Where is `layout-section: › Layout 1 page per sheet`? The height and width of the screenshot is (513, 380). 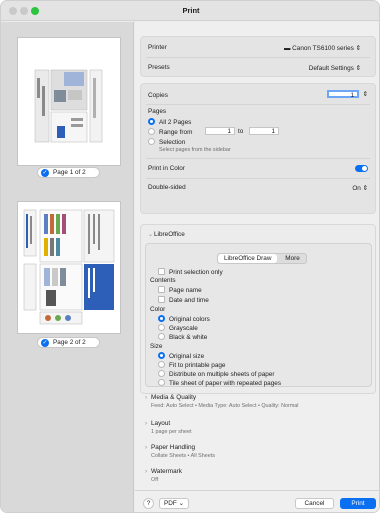 layout-section: › Layout 1 page per sheet is located at coordinates (259, 427).